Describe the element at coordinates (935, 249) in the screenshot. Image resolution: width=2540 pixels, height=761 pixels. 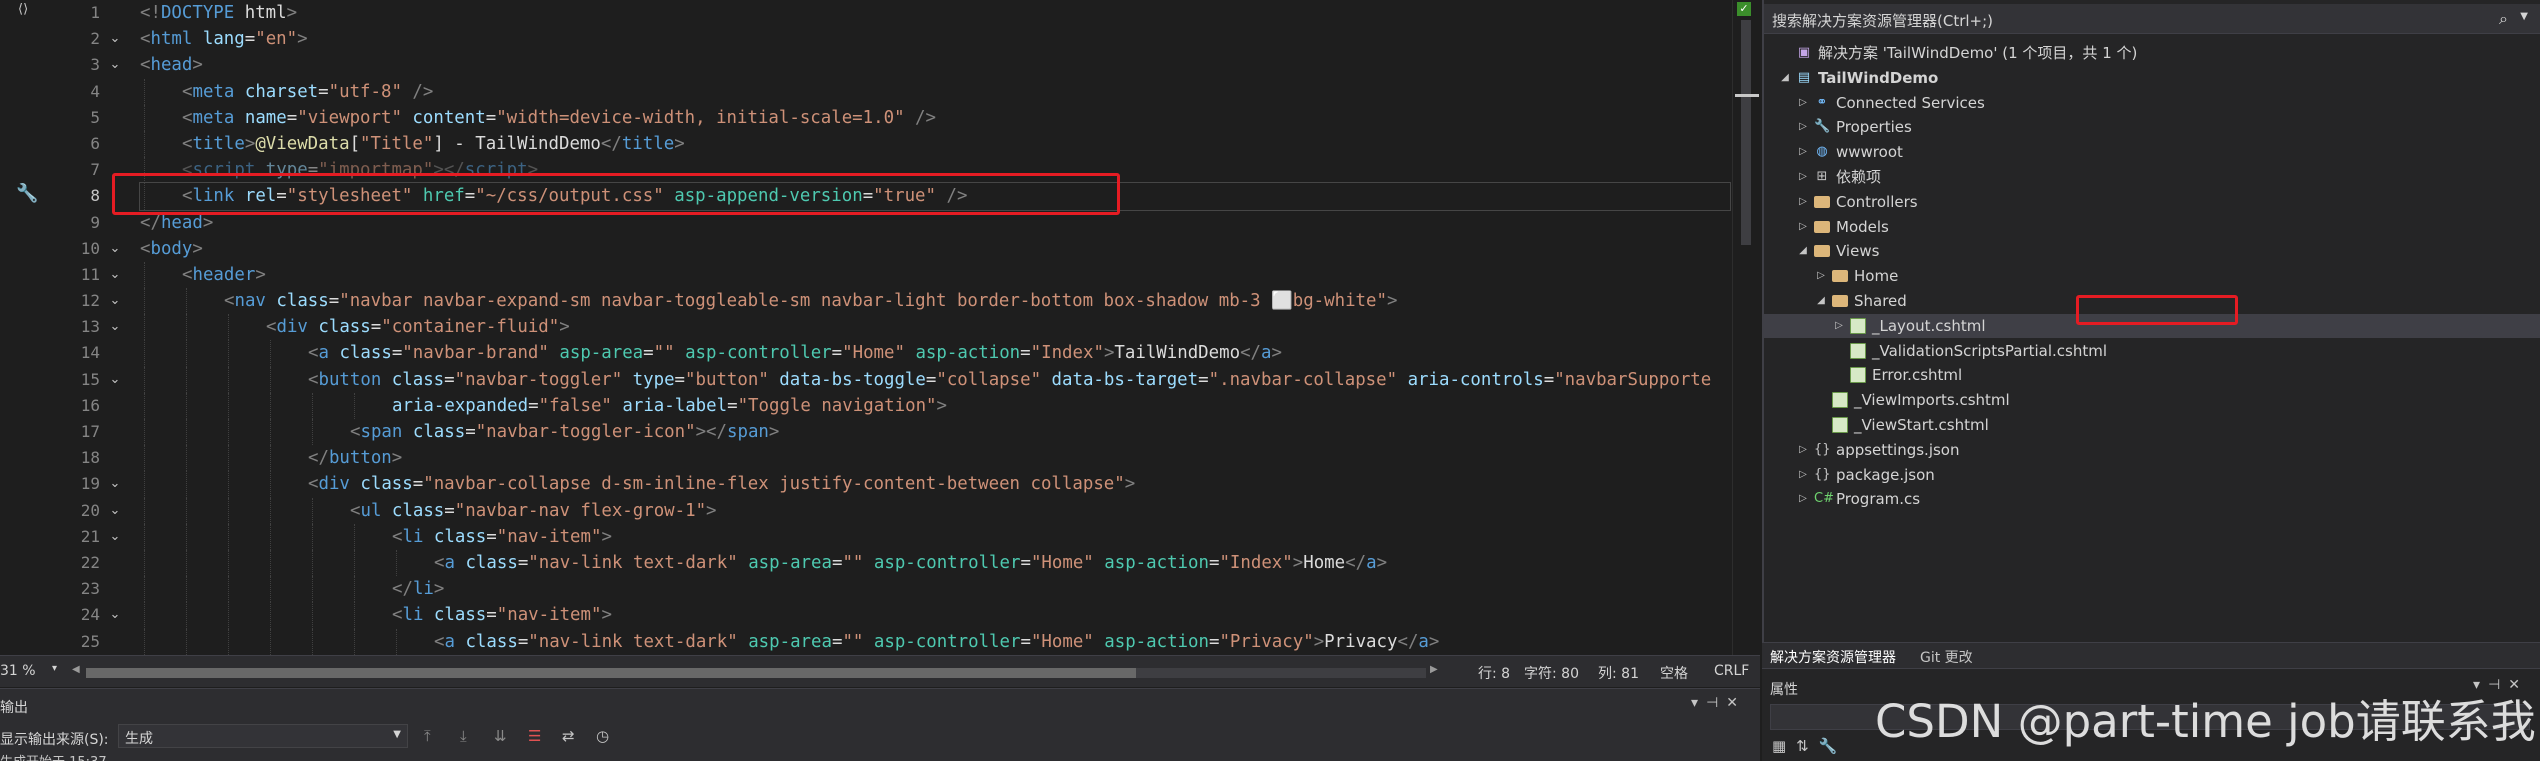
I see `code-line: <body>` at that location.